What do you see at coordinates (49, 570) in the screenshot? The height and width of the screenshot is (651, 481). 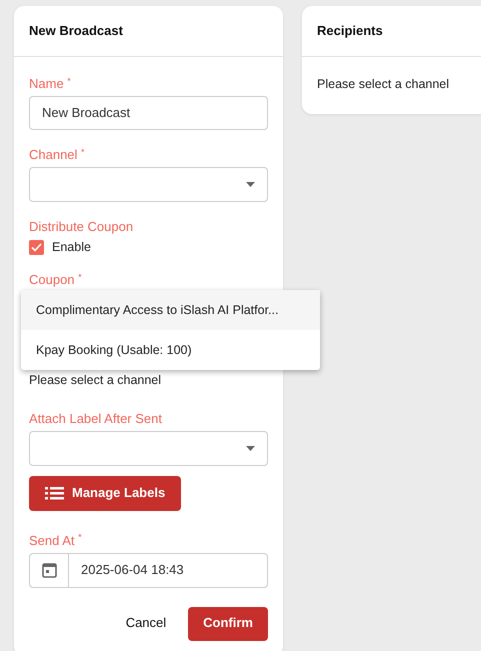 I see `calendar-icon` at bounding box center [49, 570].